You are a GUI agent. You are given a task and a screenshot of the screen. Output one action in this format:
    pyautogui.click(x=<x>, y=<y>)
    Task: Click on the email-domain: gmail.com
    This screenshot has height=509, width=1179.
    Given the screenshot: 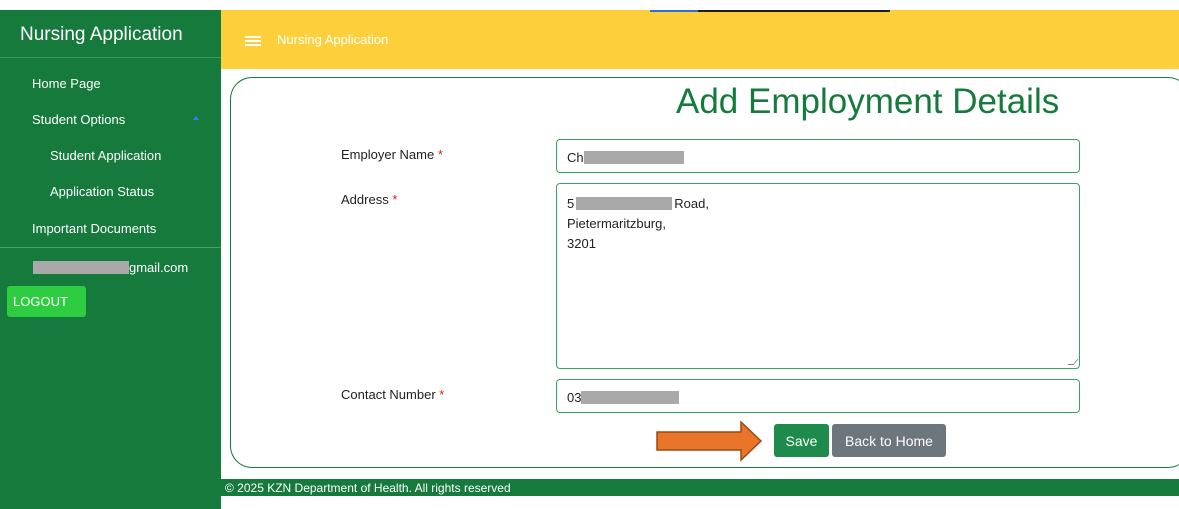 What is the action you would take?
    pyautogui.click(x=159, y=267)
    